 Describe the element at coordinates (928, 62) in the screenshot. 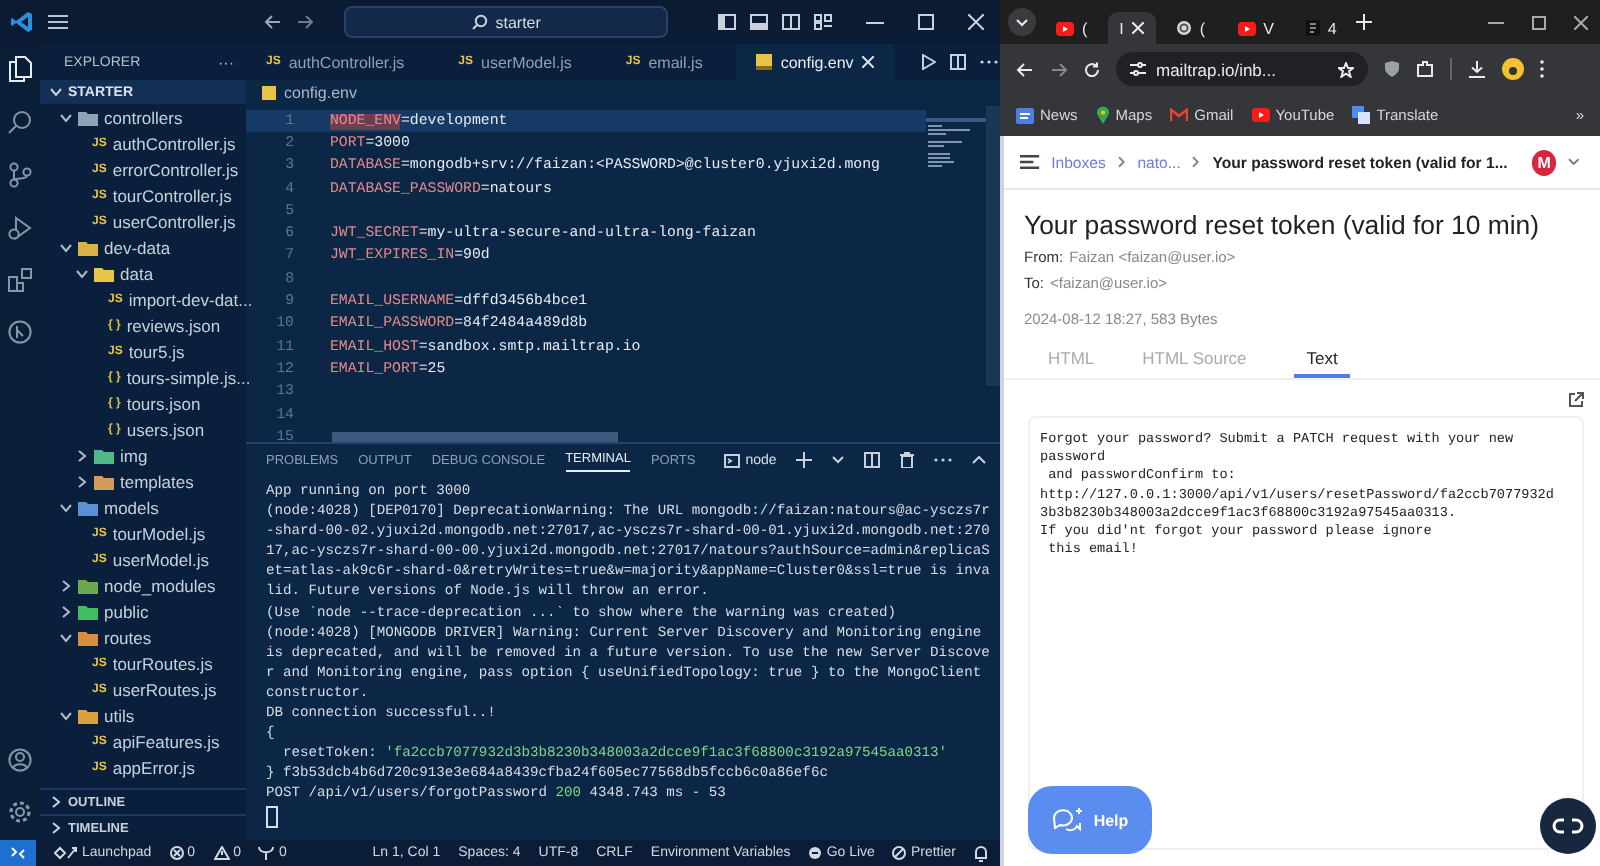

I see `run-icon` at that location.